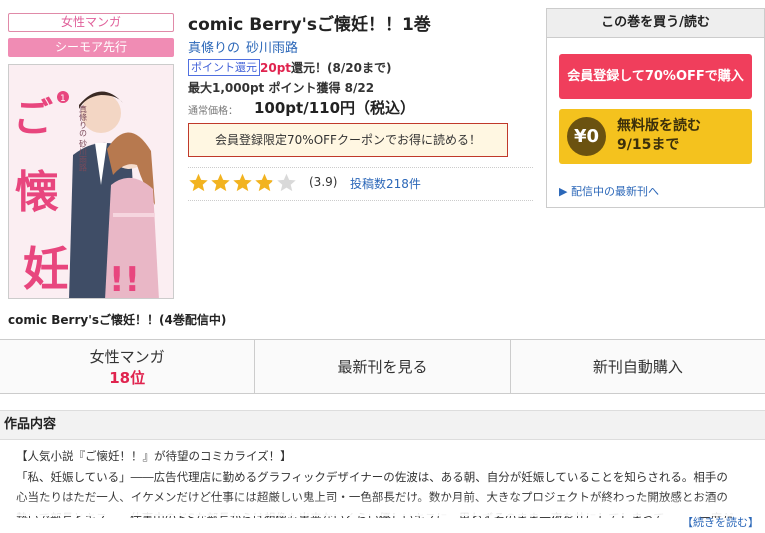 The image size is (765, 533). What do you see at coordinates (638, 366) in the screenshot?
I see `auto-purchase-tab: 新刊自動購入` at bounding box center [638, 366].